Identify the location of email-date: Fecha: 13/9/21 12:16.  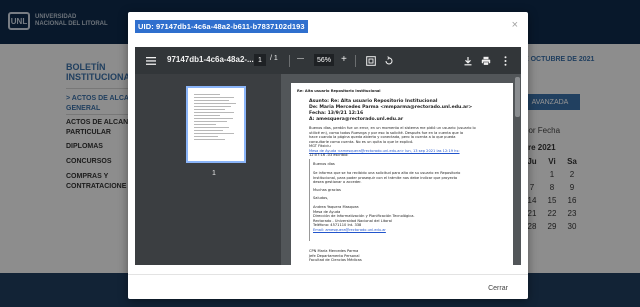
(336, 113).